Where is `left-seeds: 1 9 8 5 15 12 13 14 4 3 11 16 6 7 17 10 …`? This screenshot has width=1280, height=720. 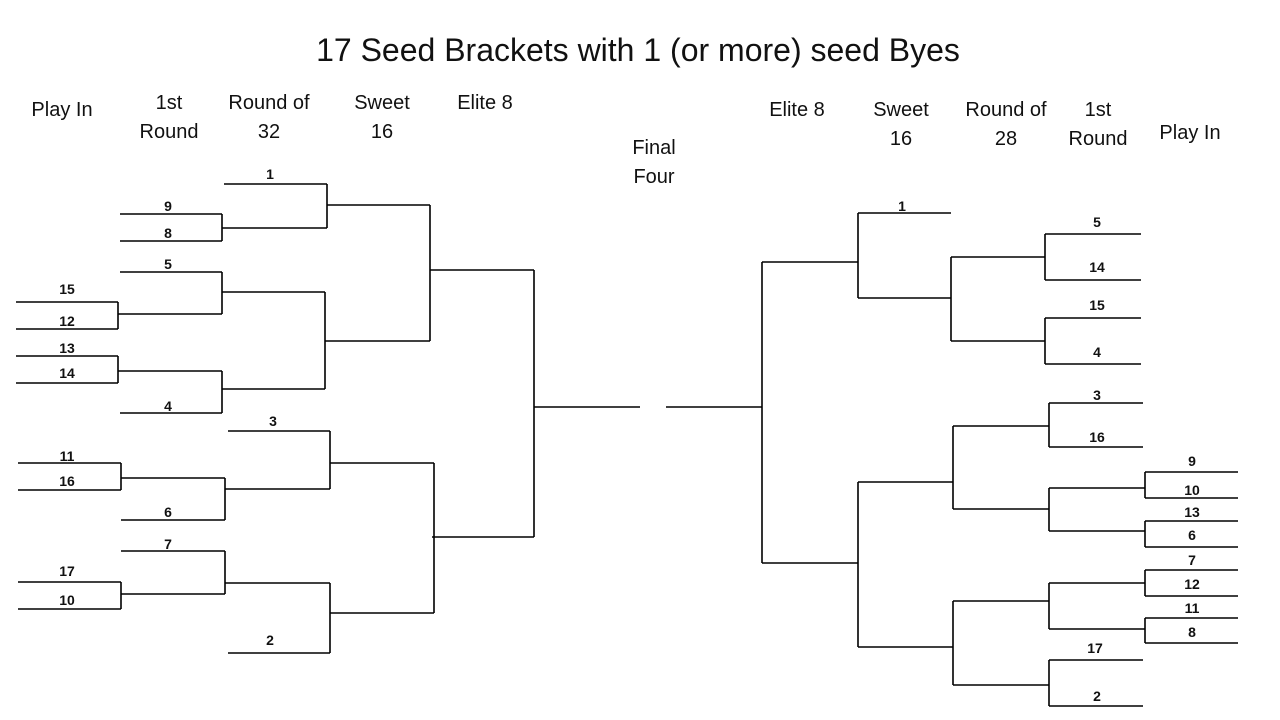 left-seeds: 1 9 8 5 15 12 13 14 4 3 11 16 6 7 17 10 … is located at coordinates (168, 407).